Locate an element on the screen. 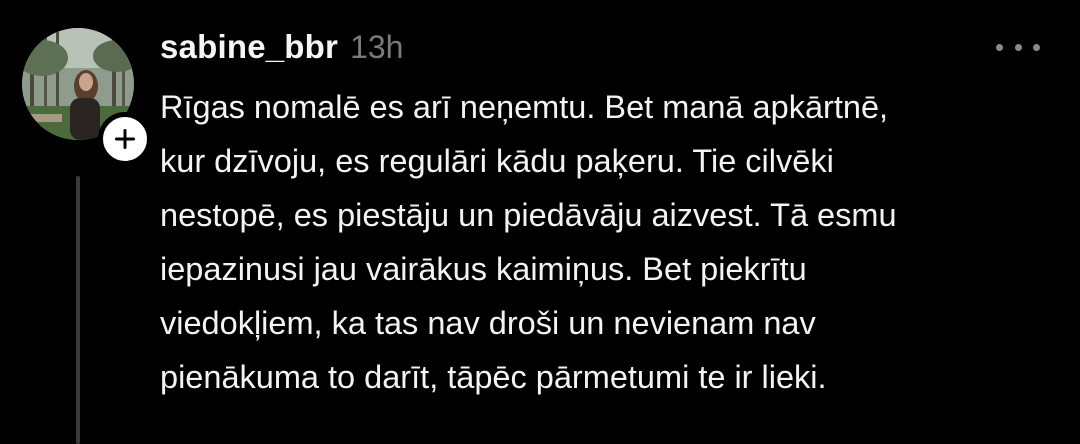  avatar-container is located at coordinates (87, 97).